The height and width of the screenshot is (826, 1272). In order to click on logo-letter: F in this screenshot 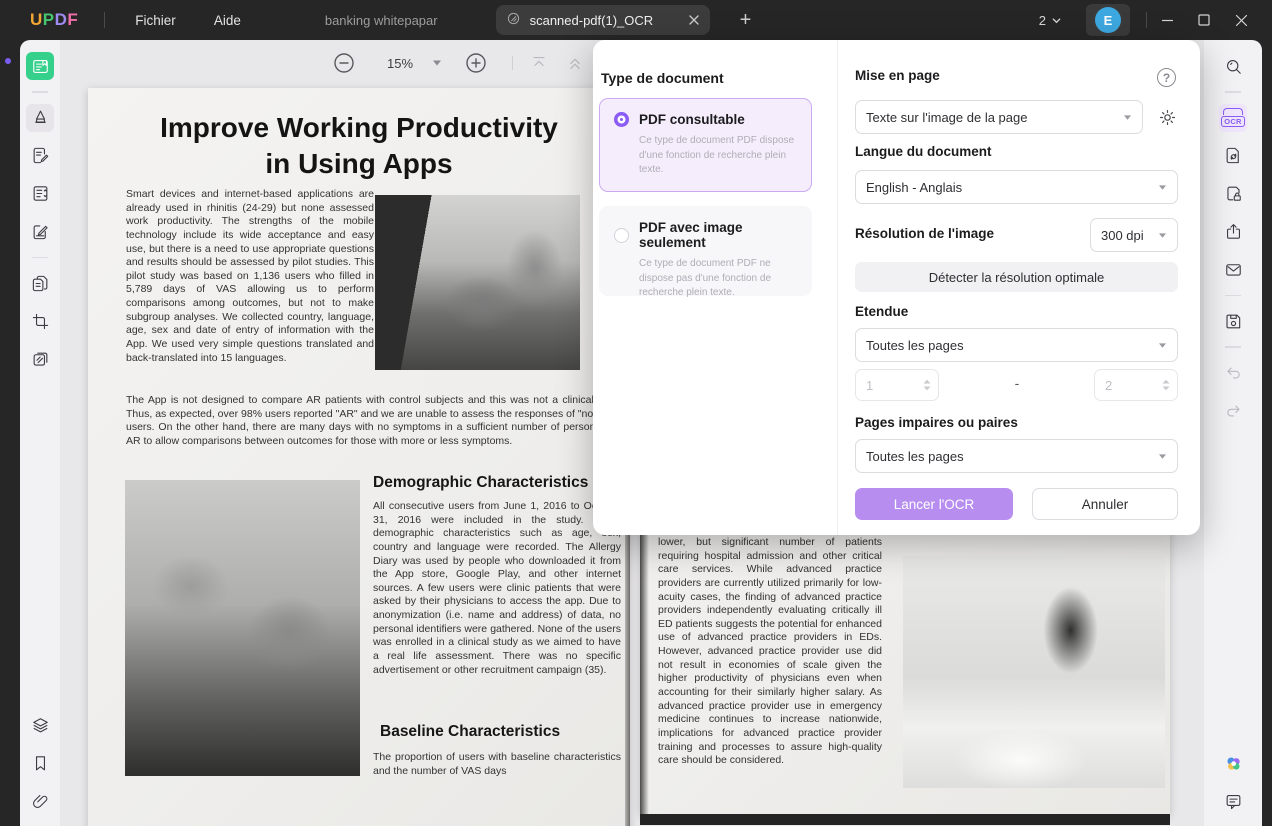, I will do `click(73, 19)`.